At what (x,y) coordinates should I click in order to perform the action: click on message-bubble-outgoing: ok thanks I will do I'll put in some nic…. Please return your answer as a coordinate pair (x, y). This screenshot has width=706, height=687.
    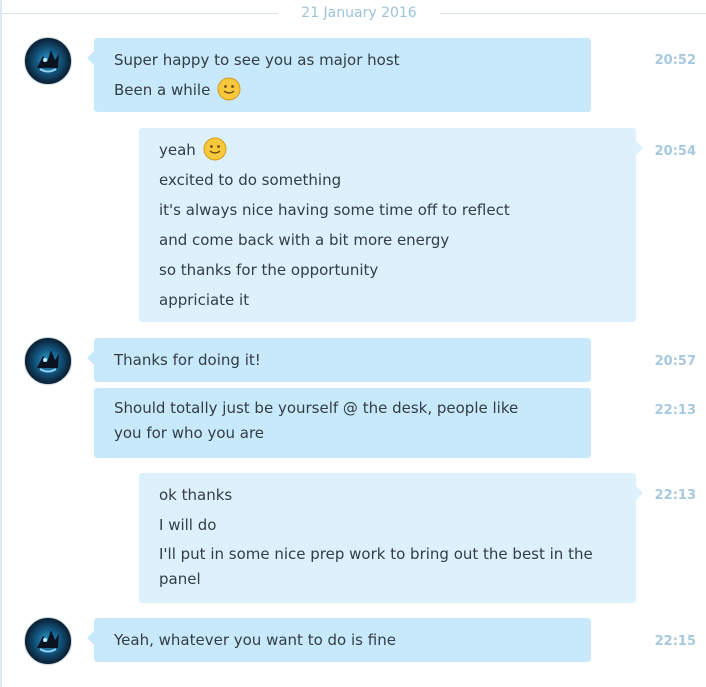
    Looking at the image, I should click on (391, 538).